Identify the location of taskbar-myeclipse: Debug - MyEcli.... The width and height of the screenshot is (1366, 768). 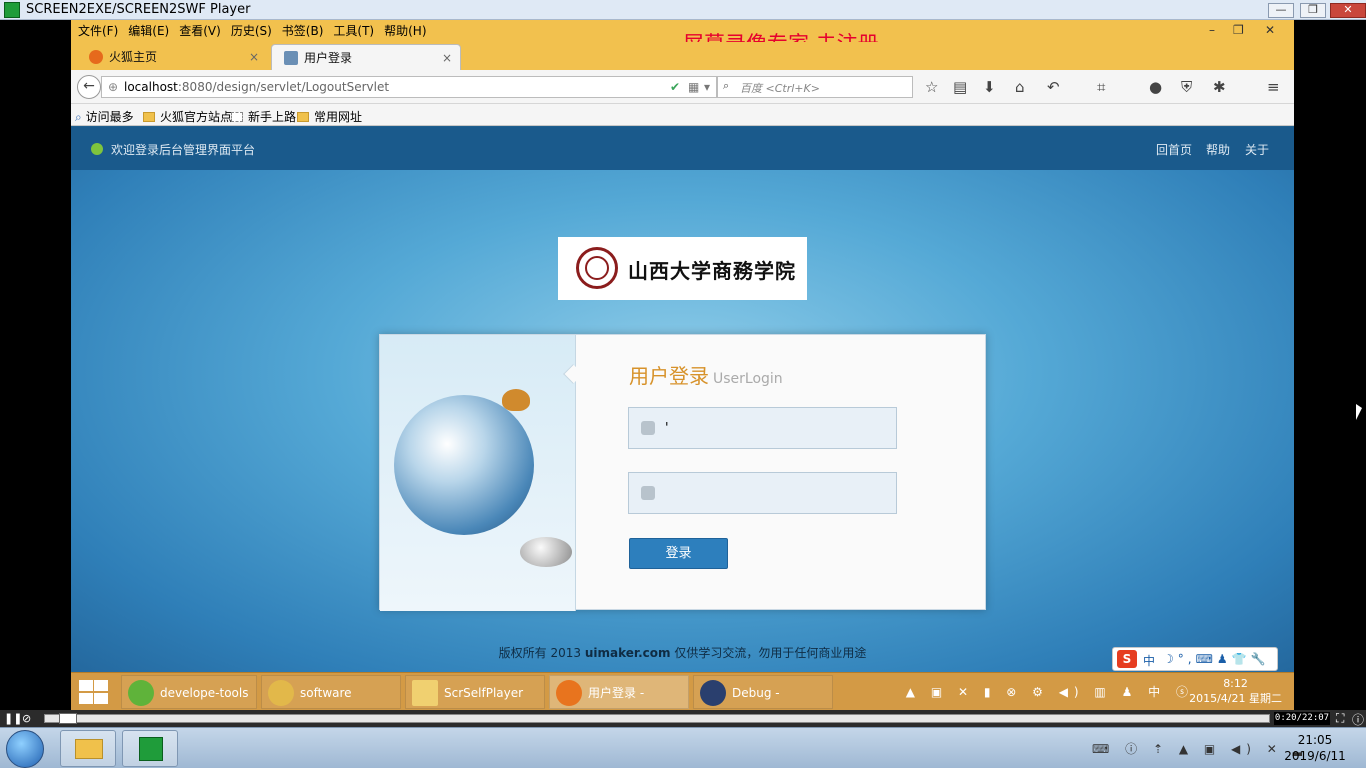
(763, 692).